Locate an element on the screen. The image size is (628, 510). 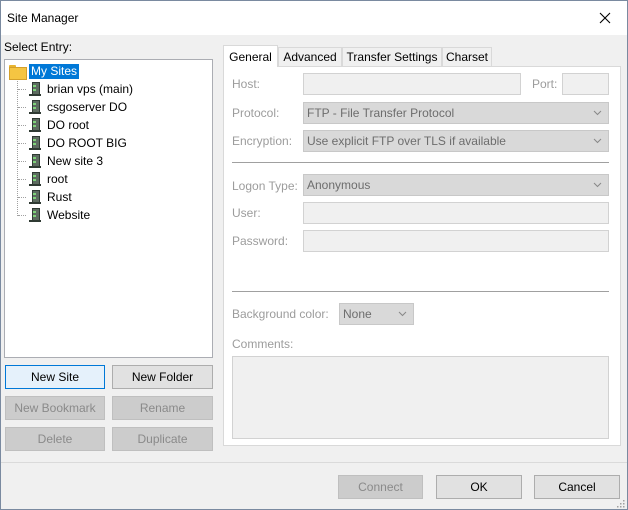
logon-type-select: Anonymous is located at coordinates (456, 185).